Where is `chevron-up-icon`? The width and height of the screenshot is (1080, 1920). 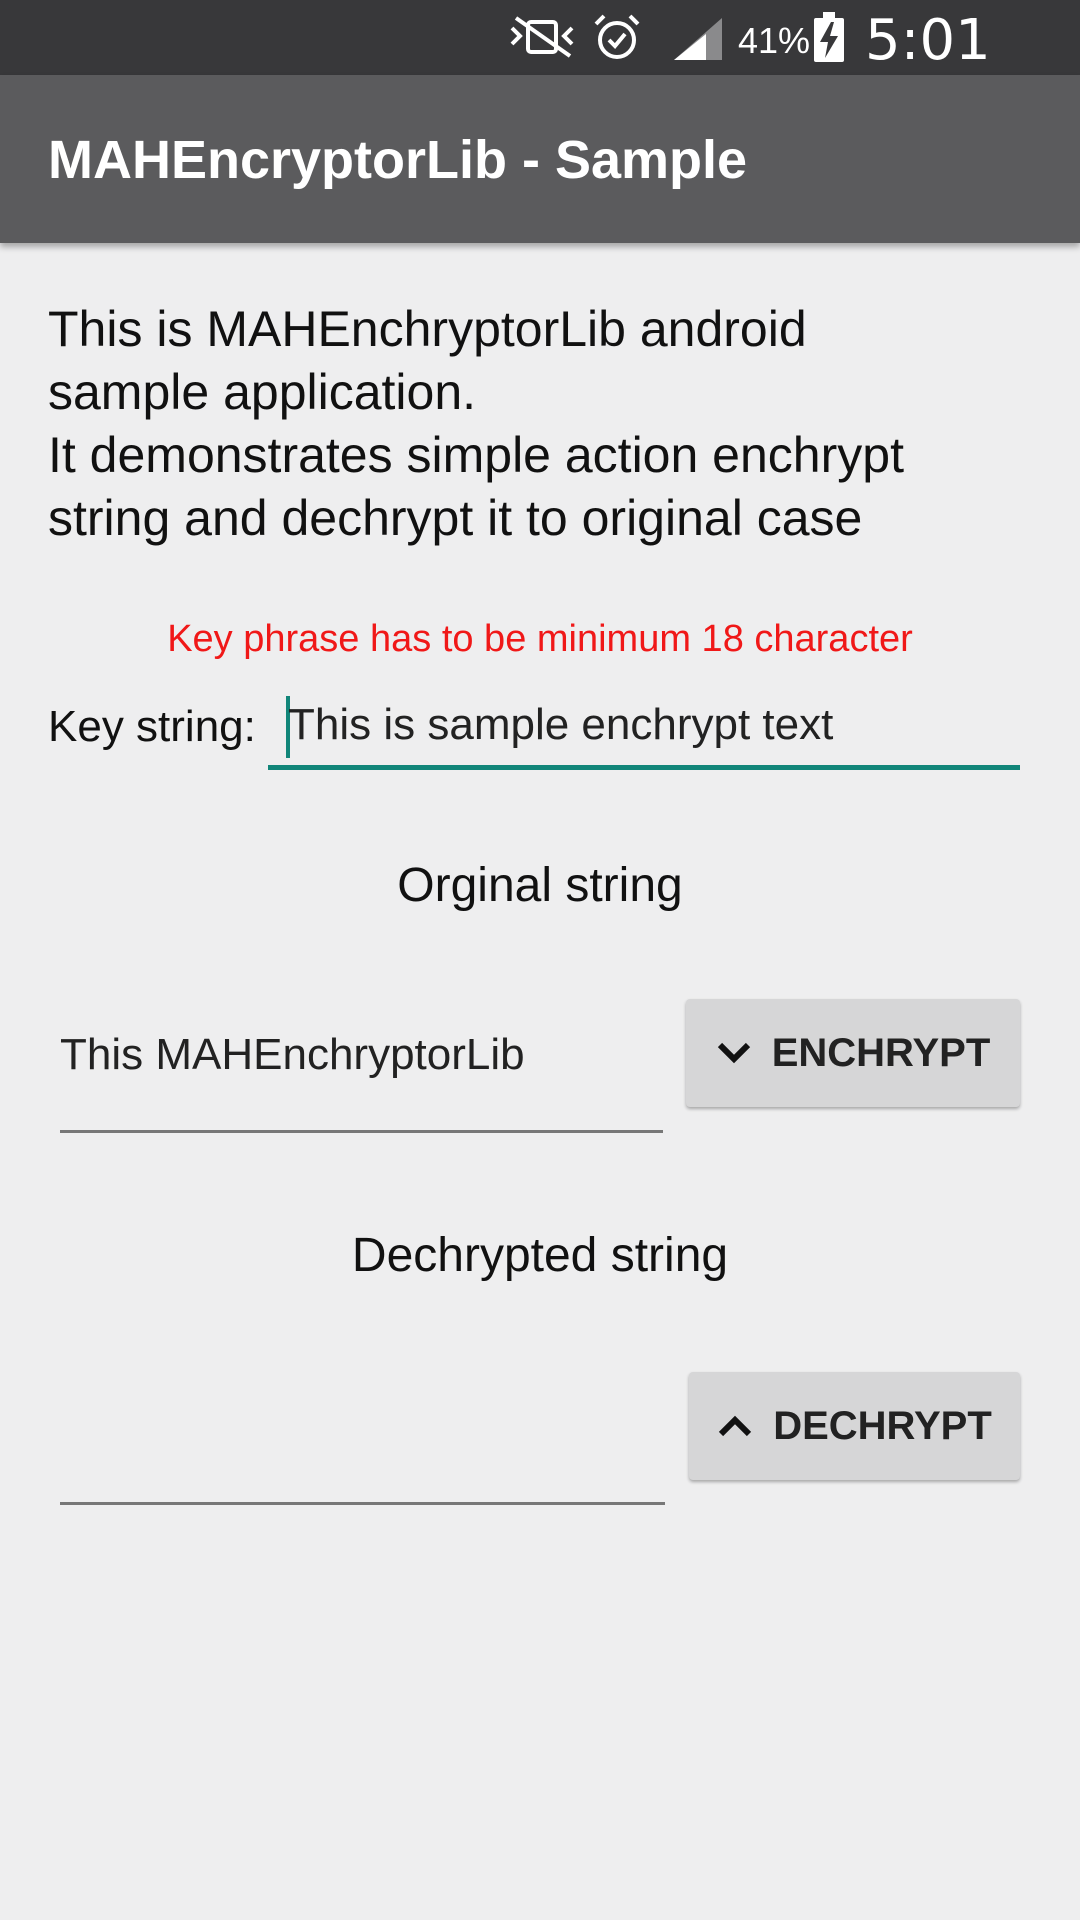 chevron-up-icon is located at coordinates (735, 1426).